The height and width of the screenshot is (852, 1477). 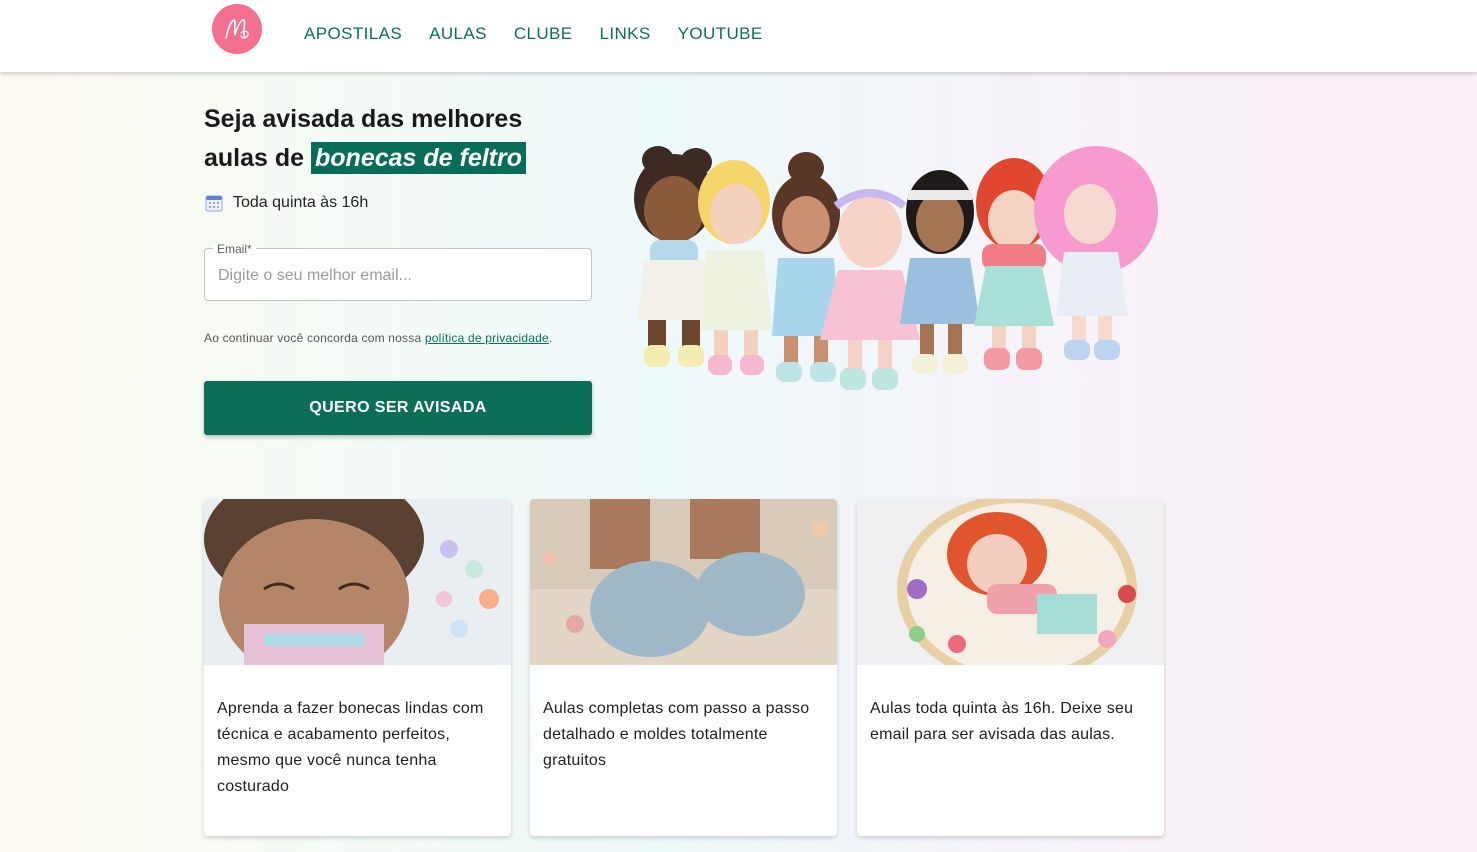 I want to click on calendar-icon, so click(x=214, y=203).